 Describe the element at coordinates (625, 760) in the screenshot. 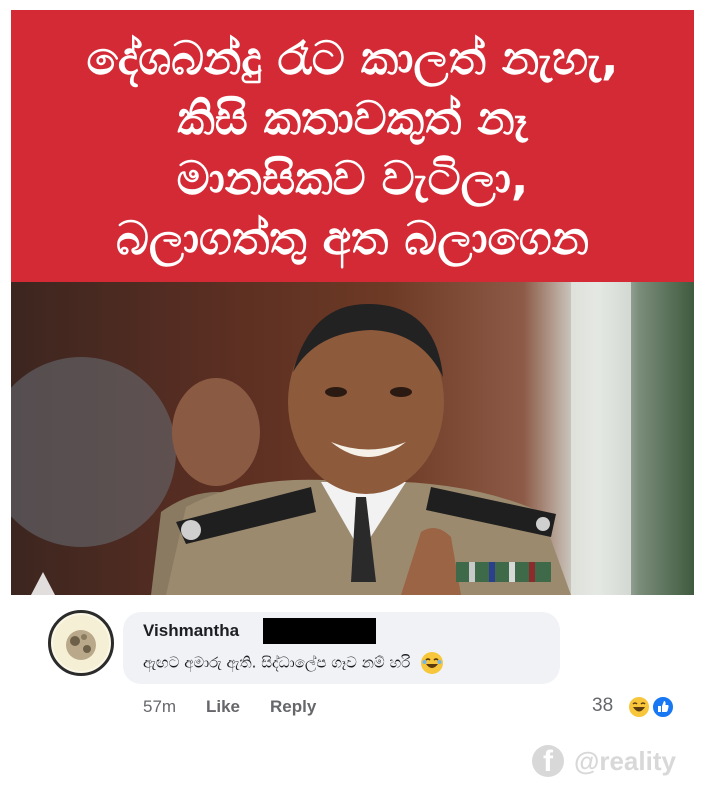

I see `watermark-text: @reality` at that location.